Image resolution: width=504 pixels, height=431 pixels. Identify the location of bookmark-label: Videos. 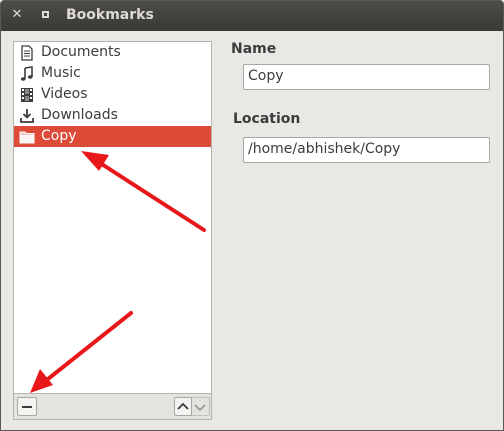
(64, 94).